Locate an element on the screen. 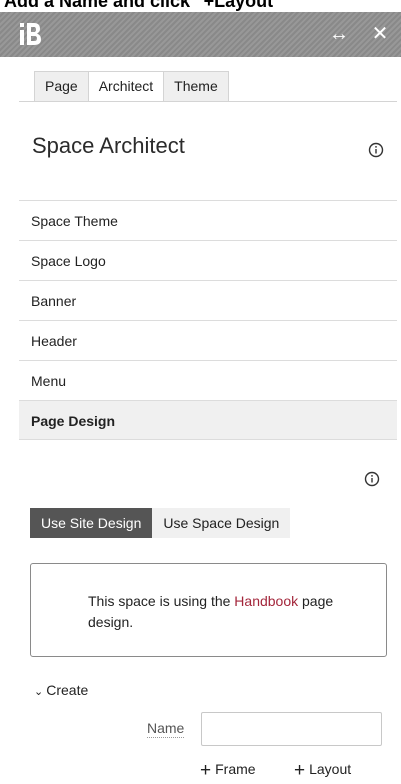 Image resolution: width=401 pixels, height=784 pixels. add-layout-button: + Layout is located at coordinates (322, 771).